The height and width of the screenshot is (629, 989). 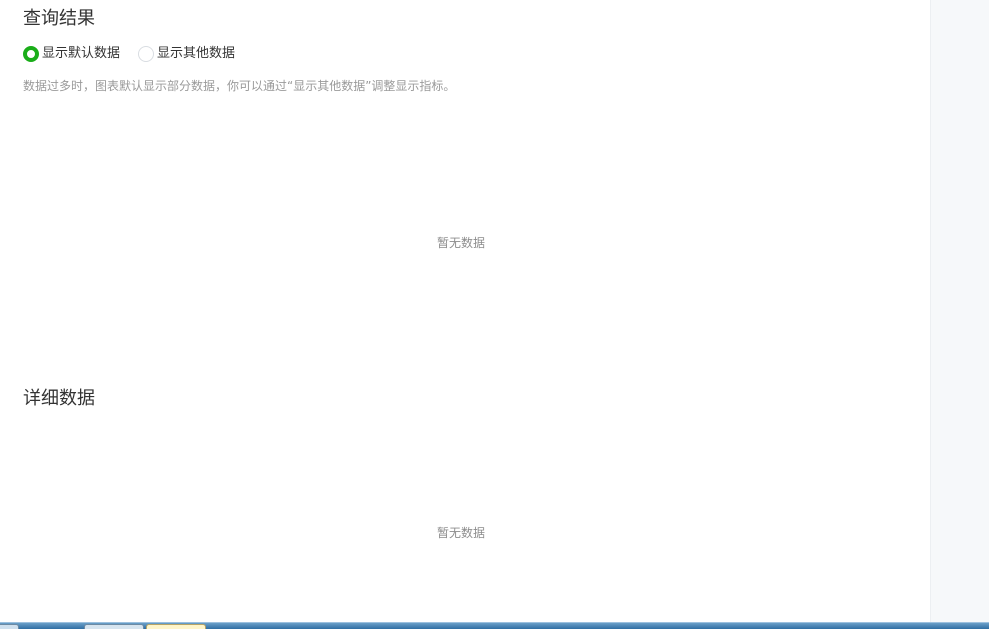 What do you see at coordinates (196, 53) in the screenshot?
I see `radio-label-other: 显示其他数据` at bounding box center [196, 53].